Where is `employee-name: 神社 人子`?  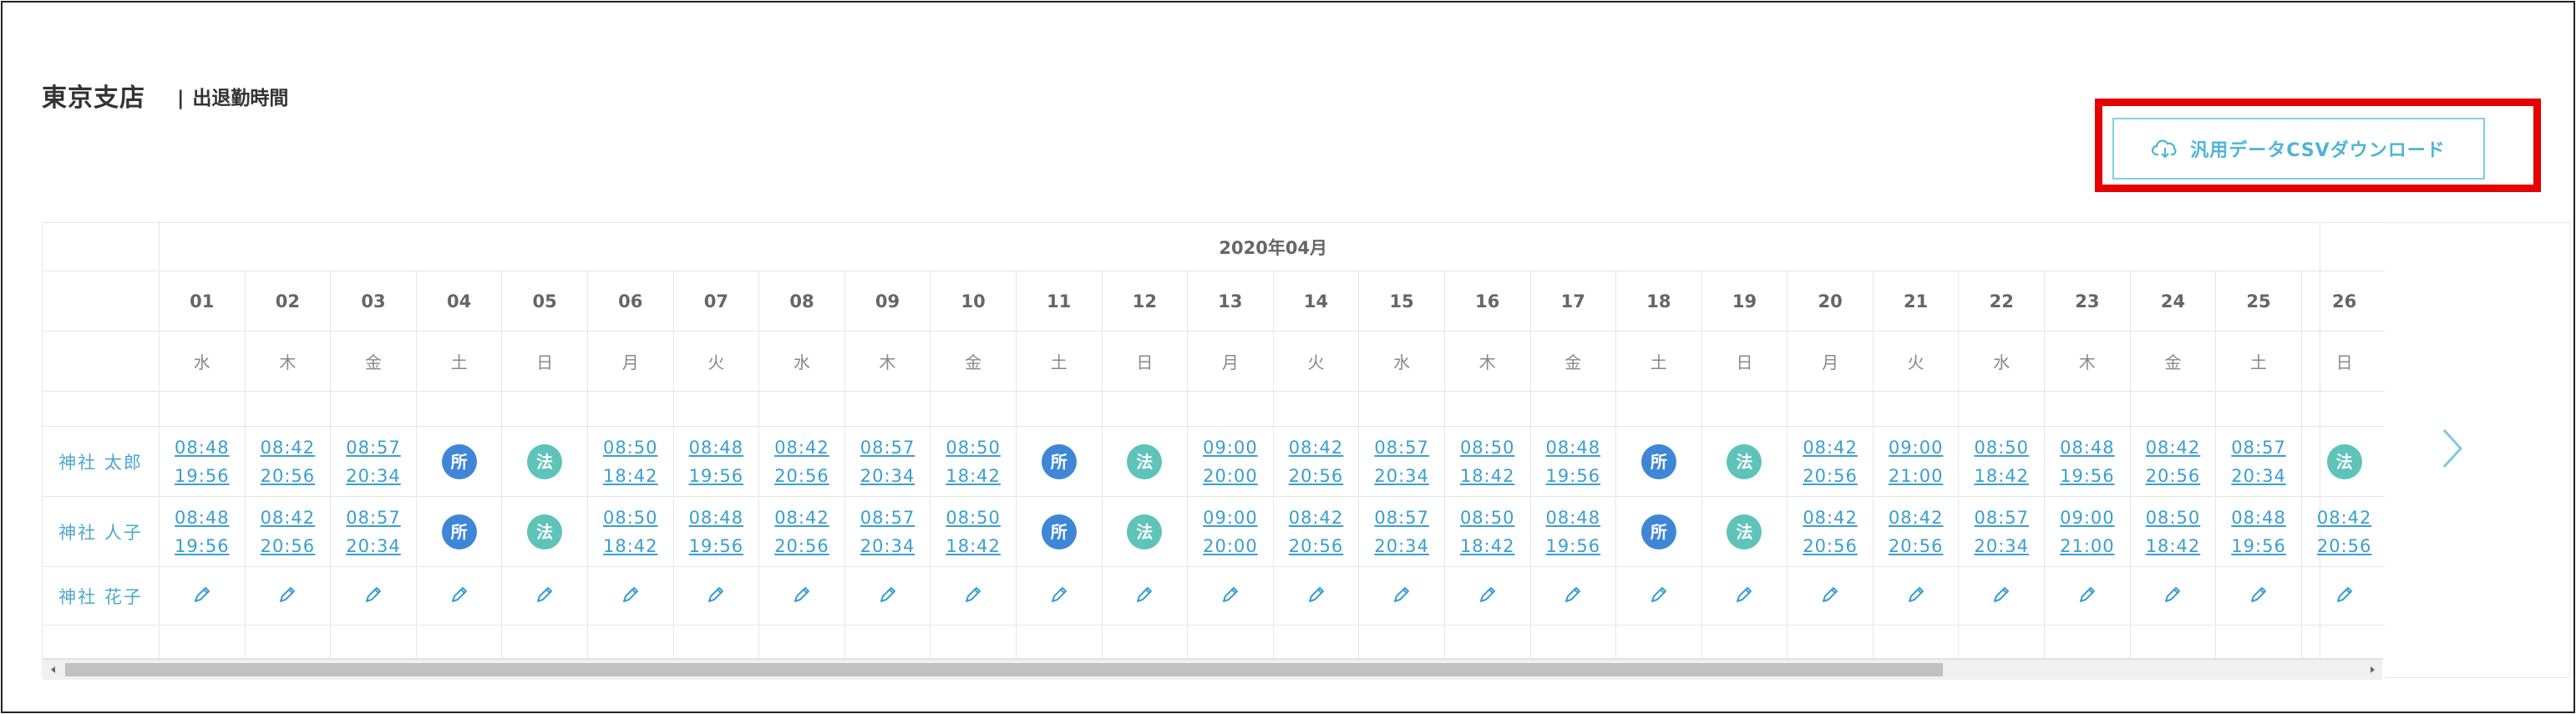
employee-name: 神社 人子 is located at coordinates (101, 531).